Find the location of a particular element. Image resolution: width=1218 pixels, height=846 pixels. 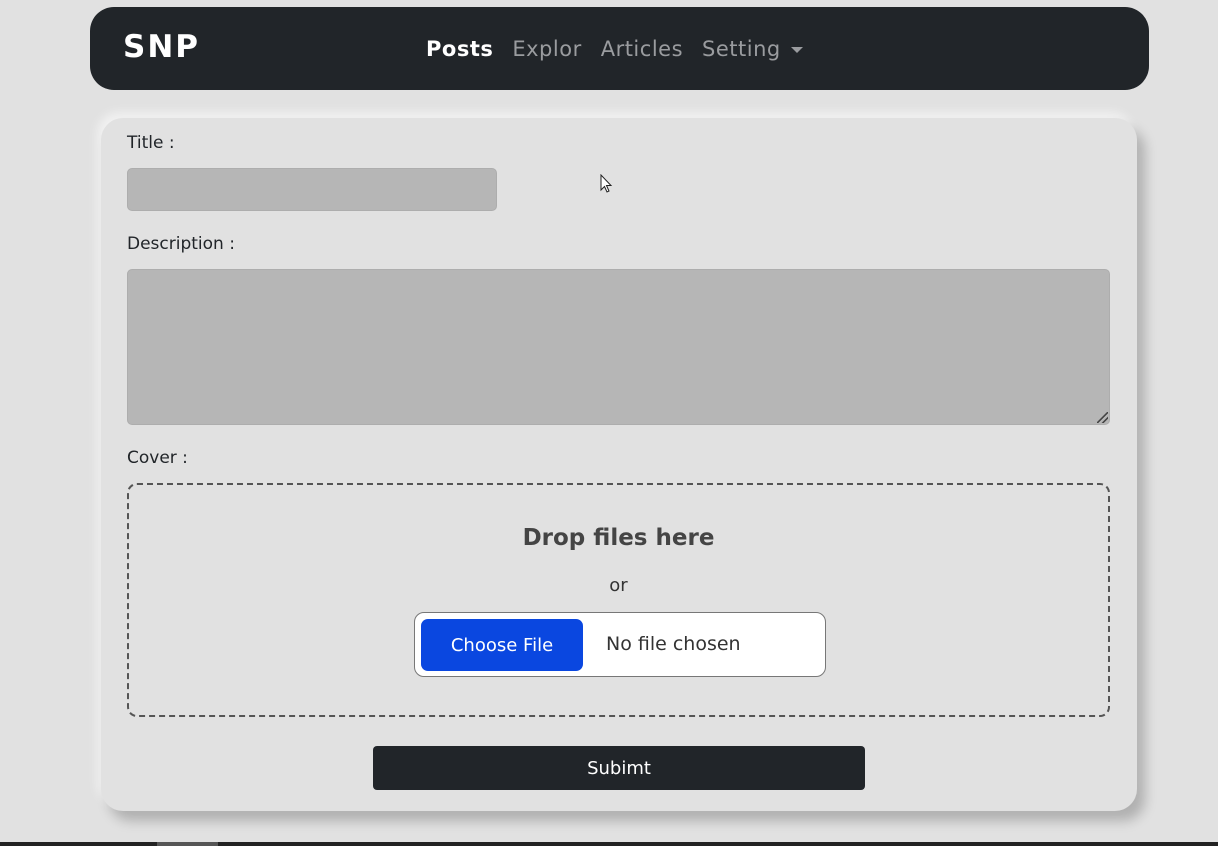

file-status: No file chosen is located at coordinates (673, 644).